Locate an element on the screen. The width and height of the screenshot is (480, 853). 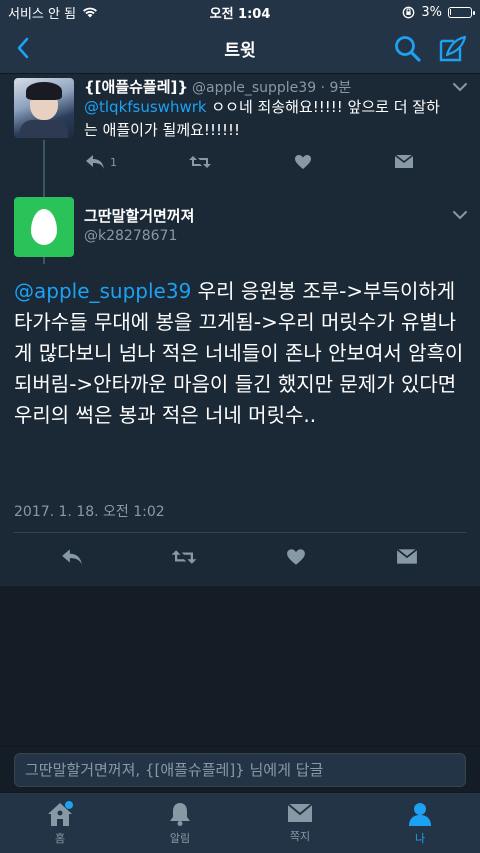
wifi-icon is located at coordinates (90, 12).